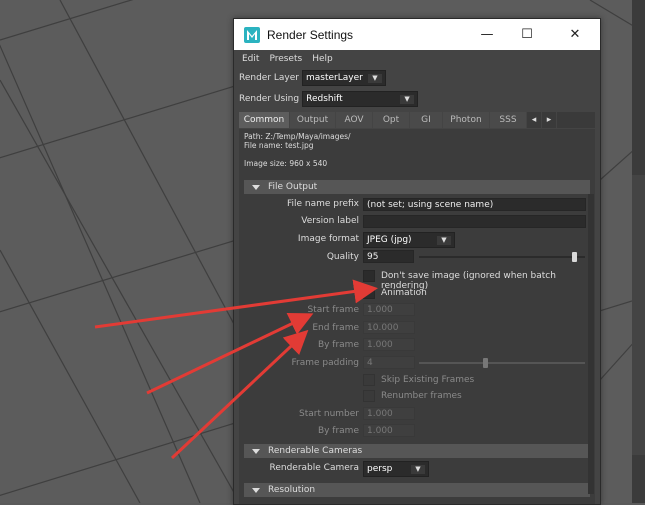 This screenshot has height=505, width=645. Describe the element at coordinates (421, 396) in the screenshot. I see `renumber-label: Renumber frames` at that location.